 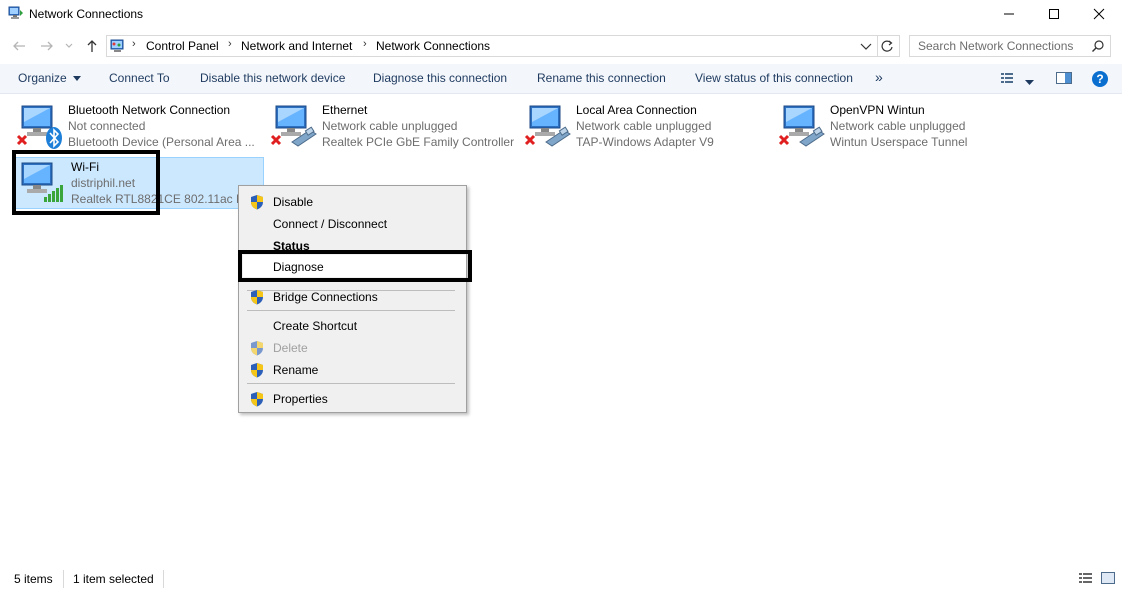 I want to click on menu-item-connect-disconnect: Connect / Disconnect, so click(x=330, y=224).